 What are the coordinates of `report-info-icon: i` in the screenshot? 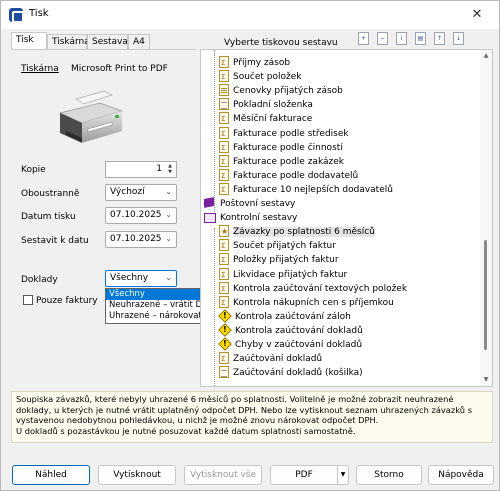 It's located at (401, 38).